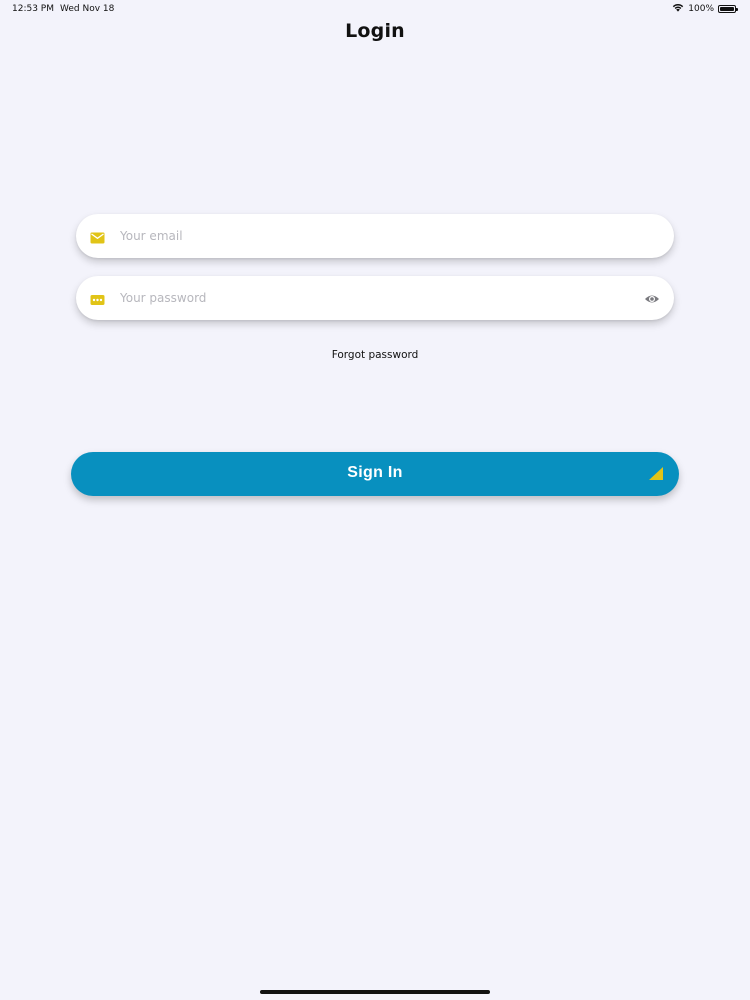 The height and width of the screenshot is (1000, 750). I want to click on battery-percent: 100%, so click(701, 9).